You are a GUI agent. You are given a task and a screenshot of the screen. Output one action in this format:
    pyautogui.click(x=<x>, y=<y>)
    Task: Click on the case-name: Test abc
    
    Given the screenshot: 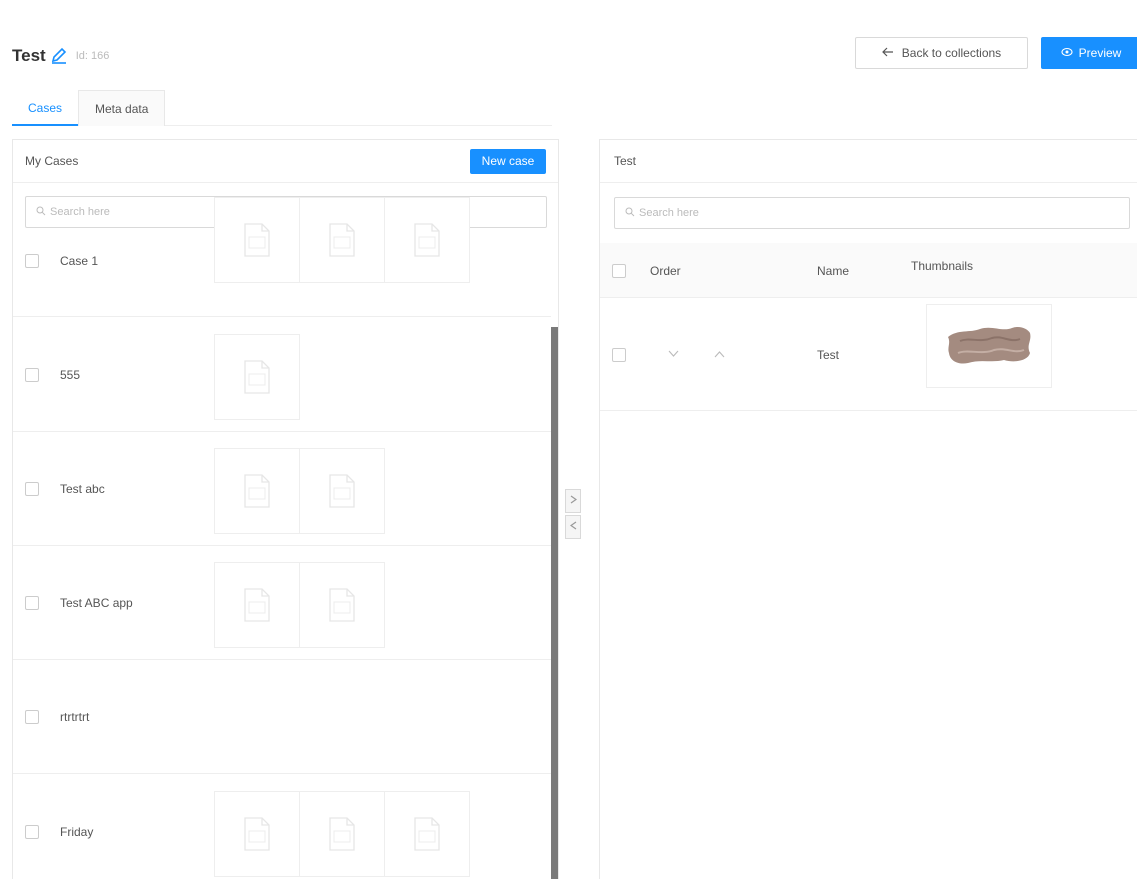 What is the action you would take?
    pyautogui.click(x=82, y=489)
    